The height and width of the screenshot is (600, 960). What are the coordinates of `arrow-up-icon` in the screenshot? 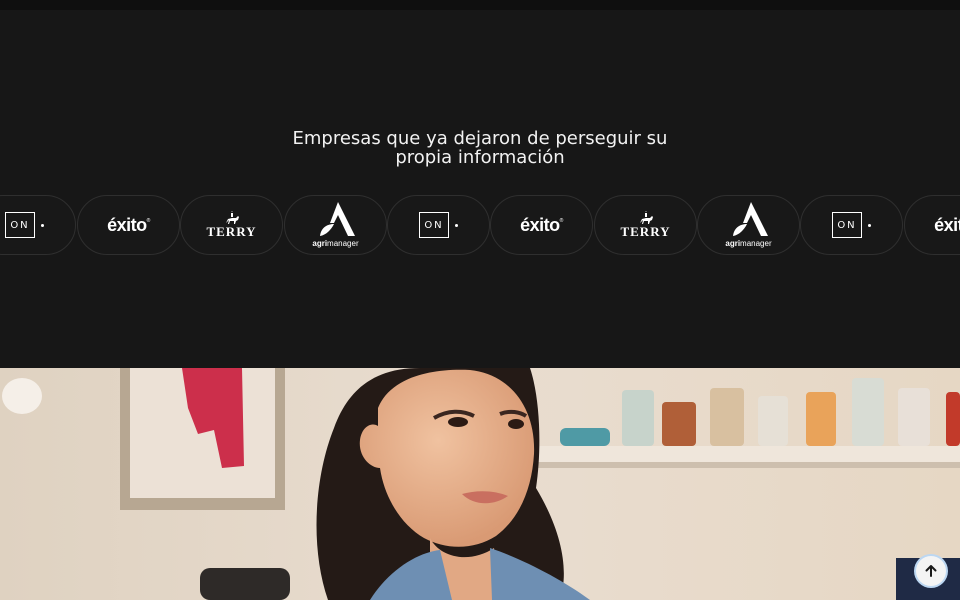 It's located at (931, 571).